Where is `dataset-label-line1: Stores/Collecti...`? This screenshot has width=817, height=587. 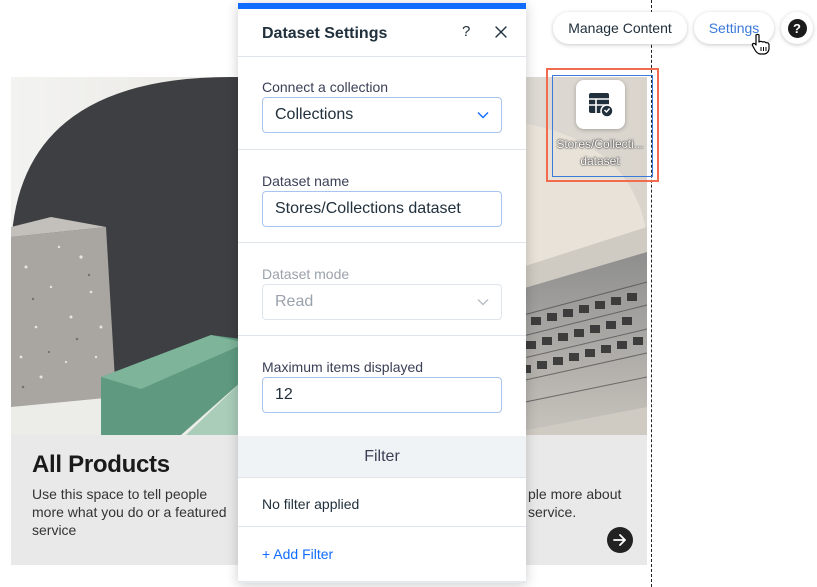 dataset-label-line1: Stores/Collecti... is located at coordinates (600, 144).